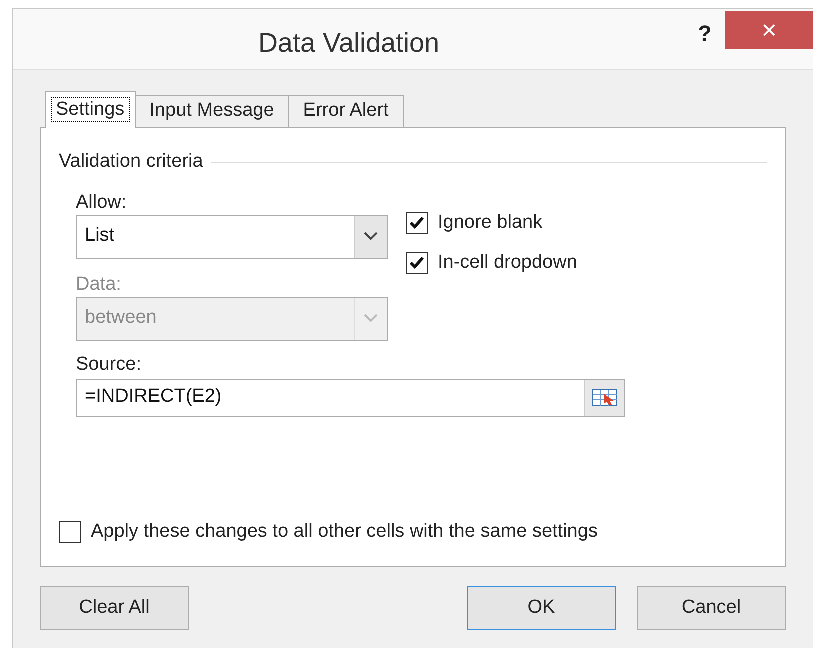 This screenshot has height=648, width=813. What do you see at coordinates (705, 33) in the screenshot?
I see `help-button: ?` at bounding box center [705, 33].